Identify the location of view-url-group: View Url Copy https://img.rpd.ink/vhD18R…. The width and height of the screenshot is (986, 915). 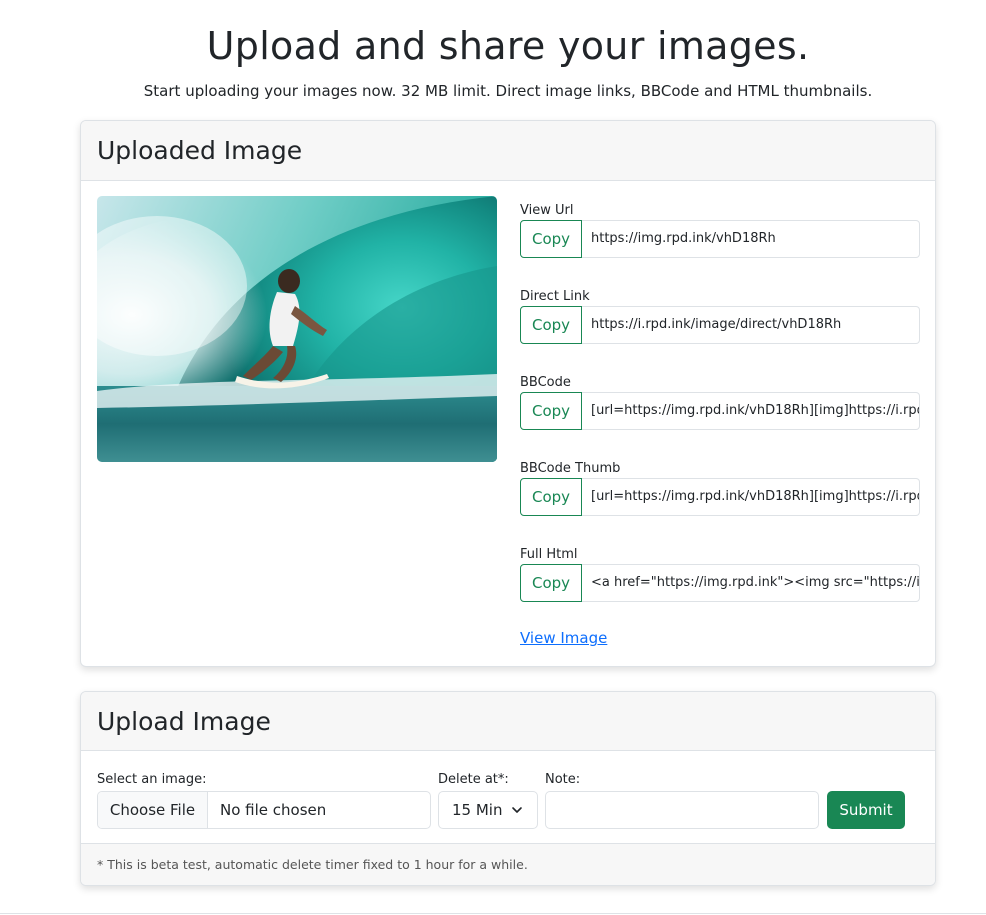
(720, 244).